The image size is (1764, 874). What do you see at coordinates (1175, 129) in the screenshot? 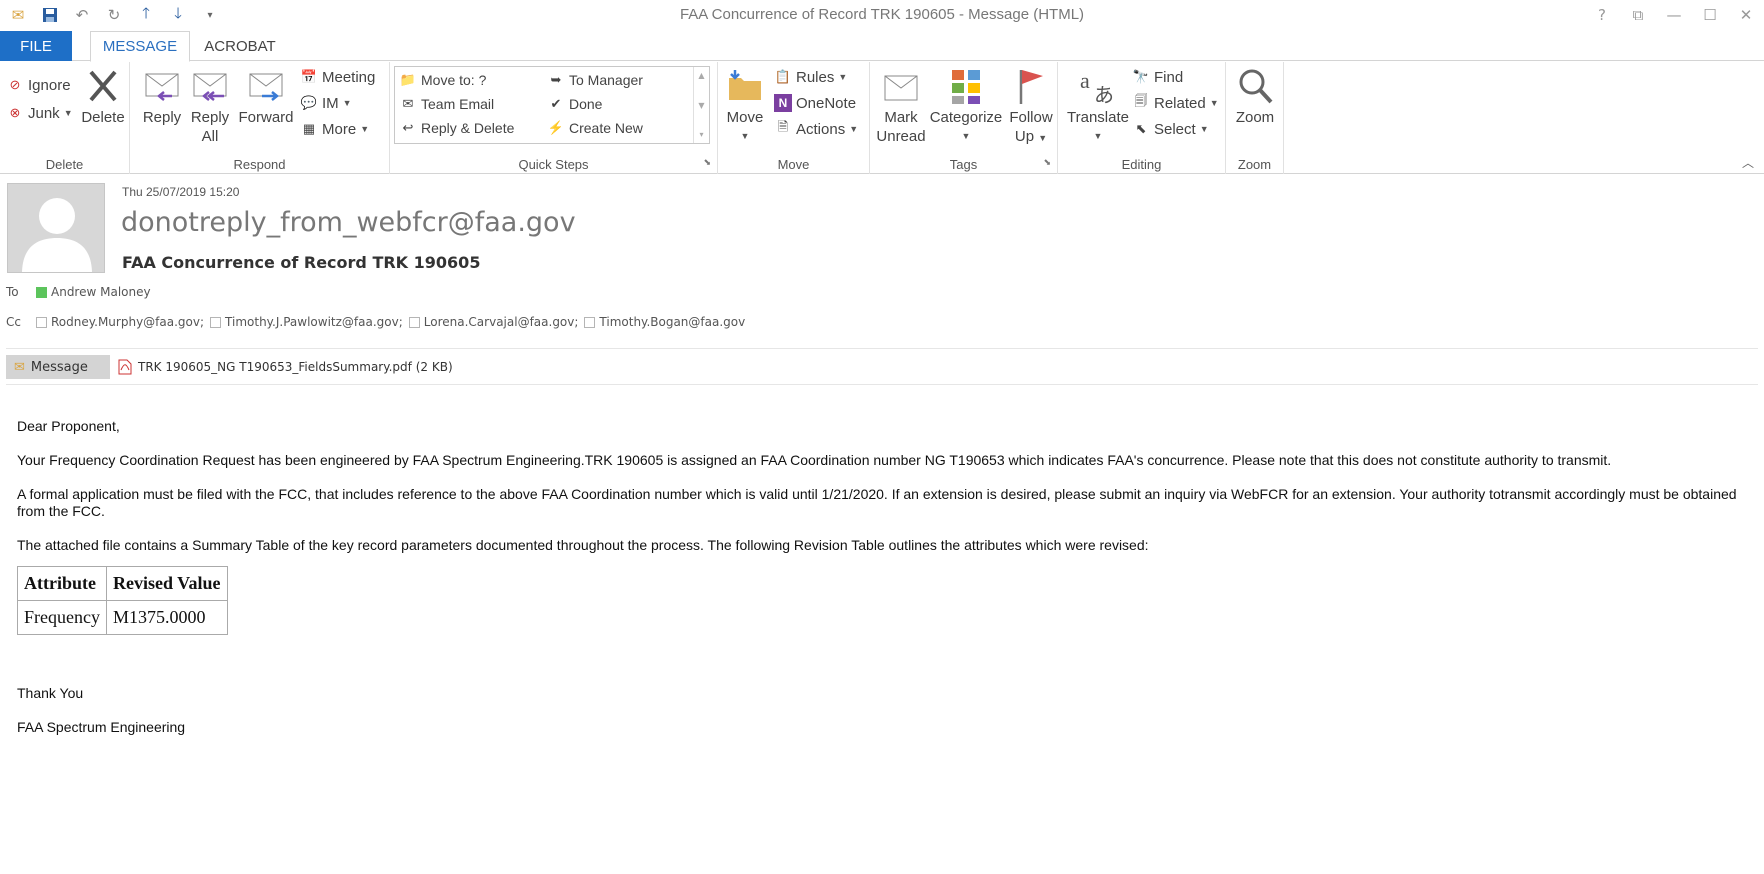
I see `select-label: Select` at bounding box center [1175, 129].